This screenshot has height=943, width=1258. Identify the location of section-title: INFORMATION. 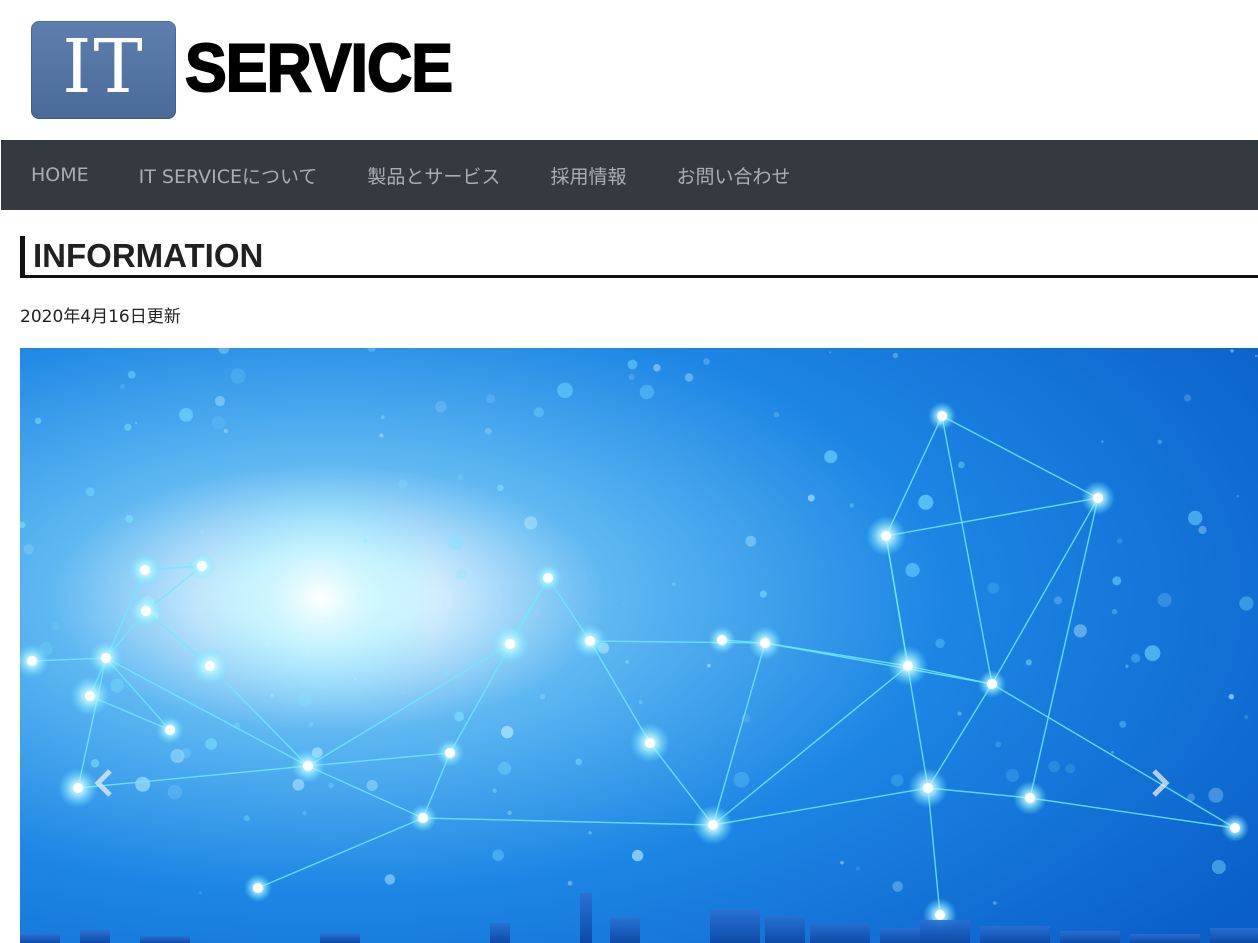
(148, 255).